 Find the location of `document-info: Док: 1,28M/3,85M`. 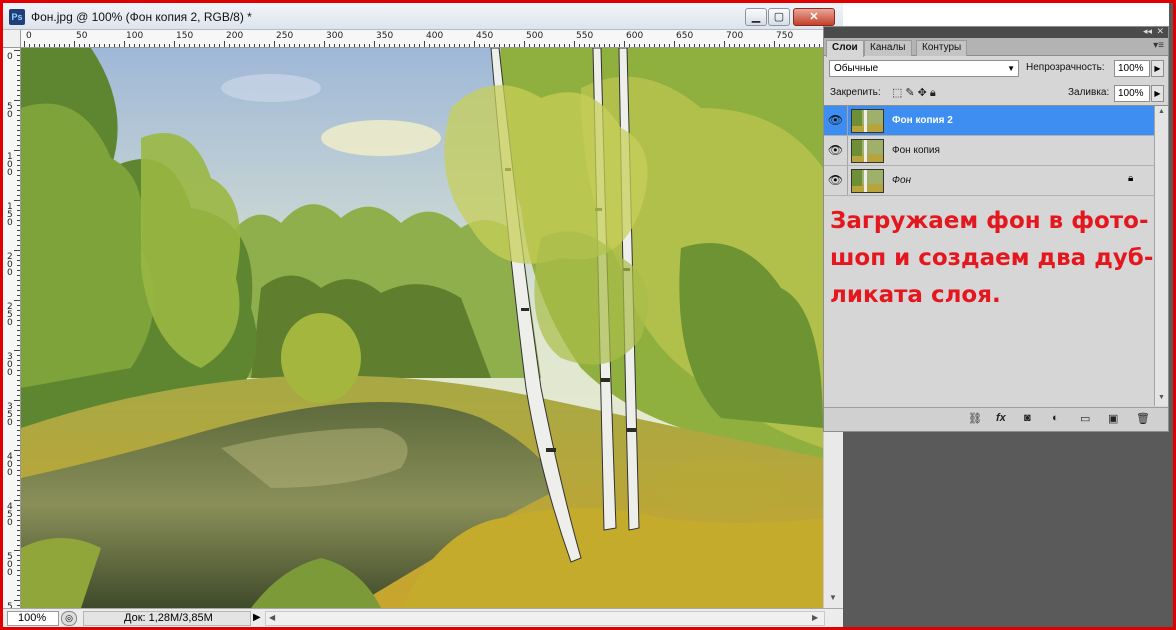

document-info: Док: 1,28M/3,85M is located at coordinates (167, 618).